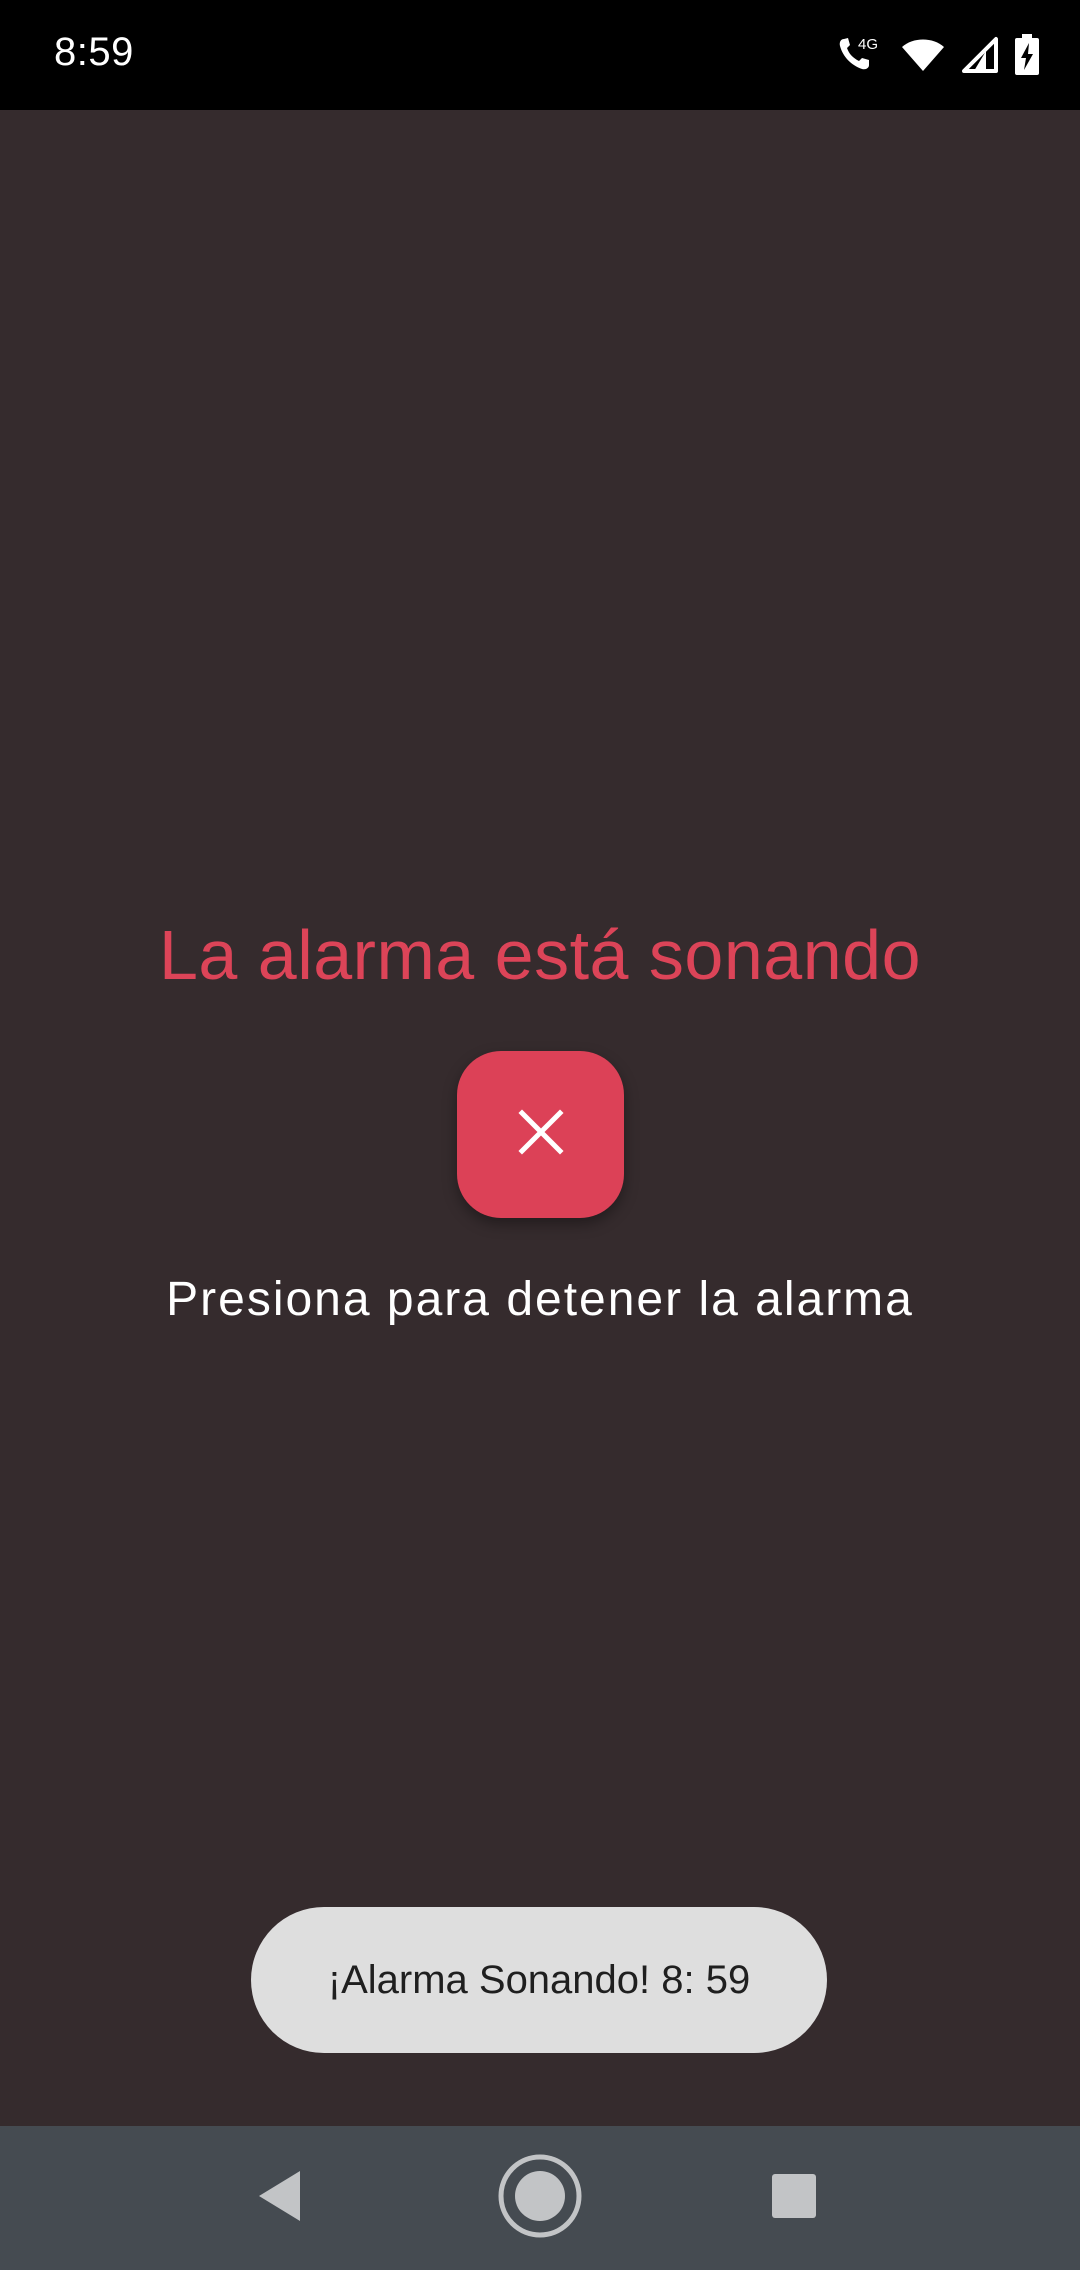 The height and width of the screenshot is (2270, 1080). What do you see at coordinates (540, 55) in the screenshot?
I see `status-bar: 8:59 4G` at bounding box center [540, 55].